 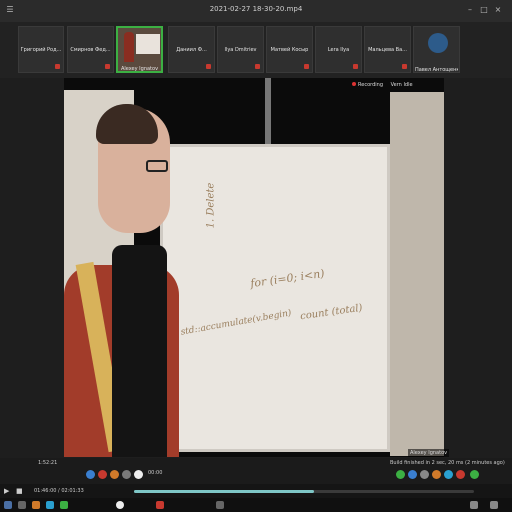 What do you see at coordinates (498, 10) in the screenshot?
I see `close-icon: ×` at bounding box center [498, 10].